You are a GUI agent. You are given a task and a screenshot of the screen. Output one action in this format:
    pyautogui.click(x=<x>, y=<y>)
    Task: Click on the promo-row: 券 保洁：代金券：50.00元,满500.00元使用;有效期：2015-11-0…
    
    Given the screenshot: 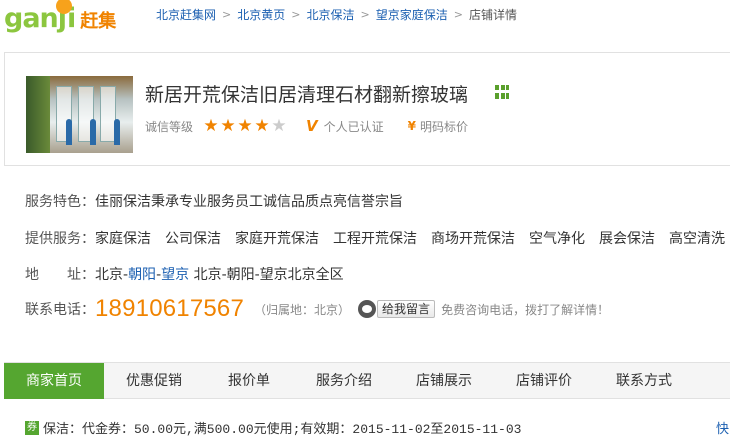 What is the action you would take?
    pyautogui.click(x=273, y=427)
    